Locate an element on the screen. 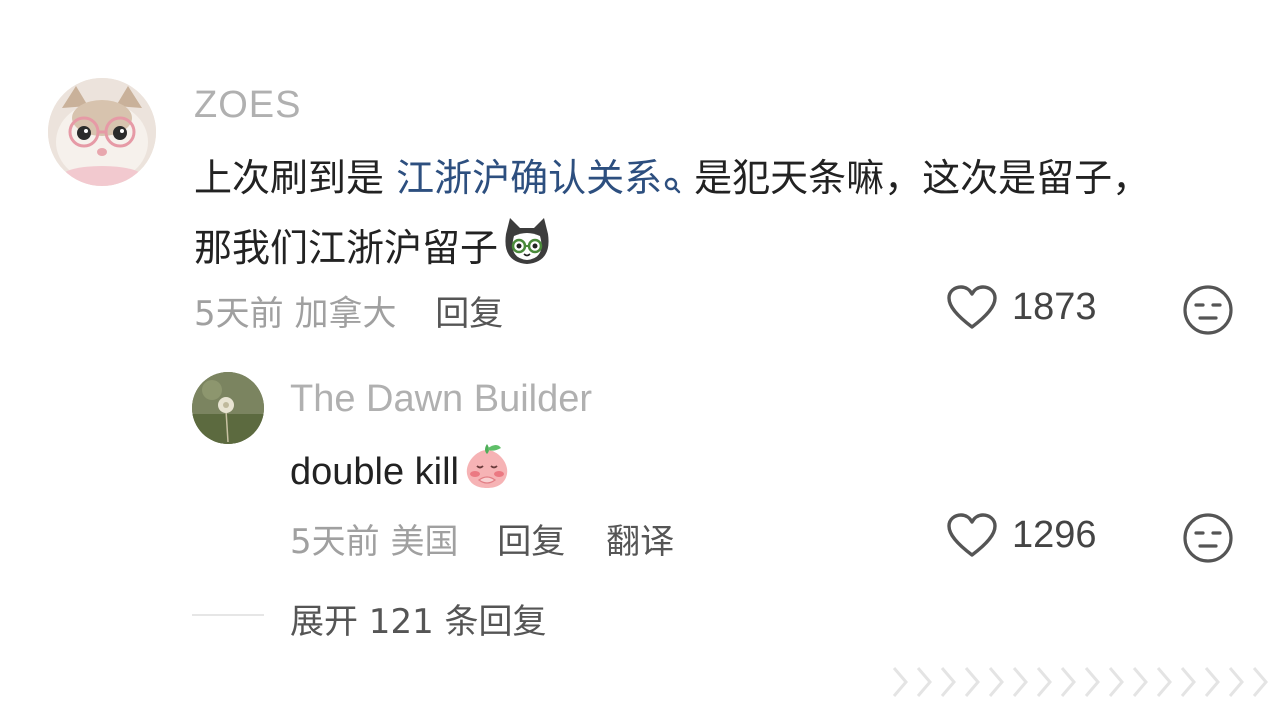  comment-meta: 5天前 加拿大 回复 is located at coordinates (348, 310).